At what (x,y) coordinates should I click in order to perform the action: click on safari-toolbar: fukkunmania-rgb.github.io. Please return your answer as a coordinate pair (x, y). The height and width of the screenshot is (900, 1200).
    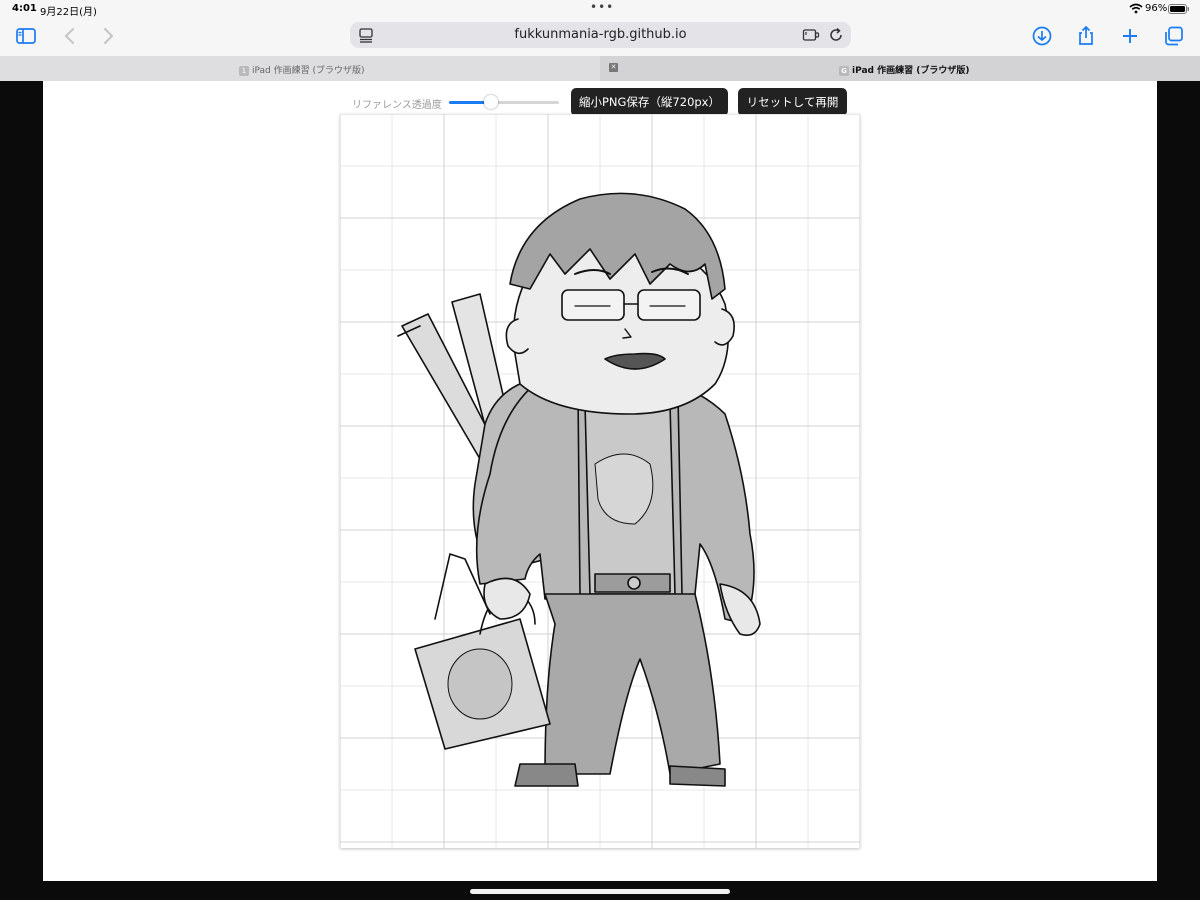
    Looking at the image, I should click on (600, 36).